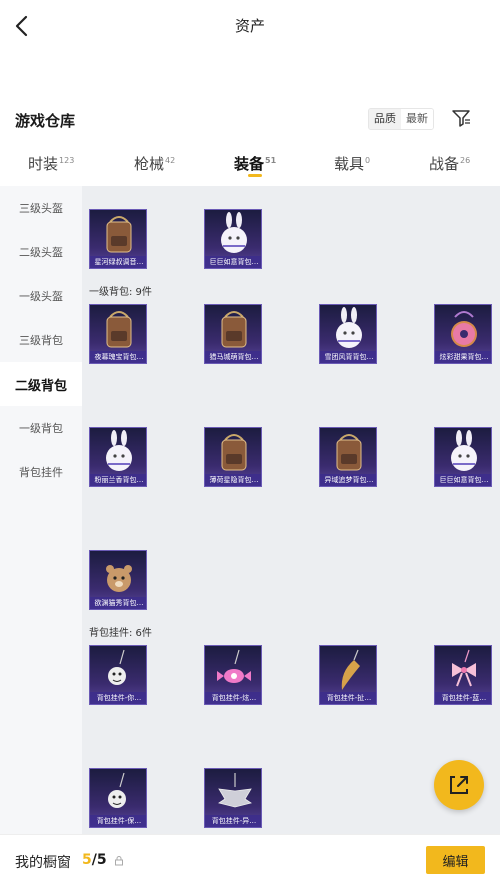 This screenshot has width=500, height=885. I want to click on sidebar: 三级头盔 二级头盔 一级头盔 三级背包 二级背包 一级背包 背包挂件, so click(41, 510).